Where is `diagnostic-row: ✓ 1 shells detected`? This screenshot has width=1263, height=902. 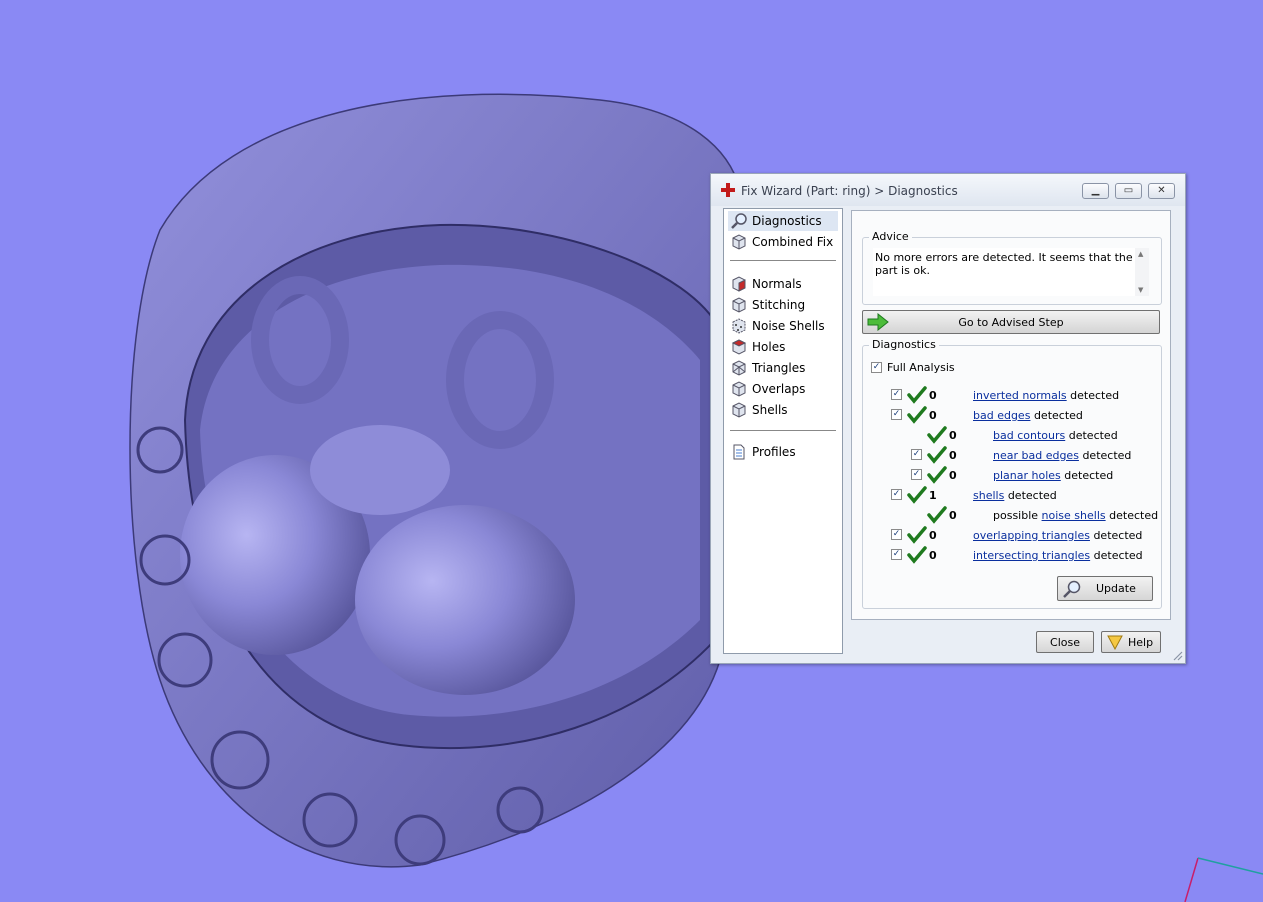 diagnostic-row: ✓ 1 shells detected is located at coordinates (1008, 495).